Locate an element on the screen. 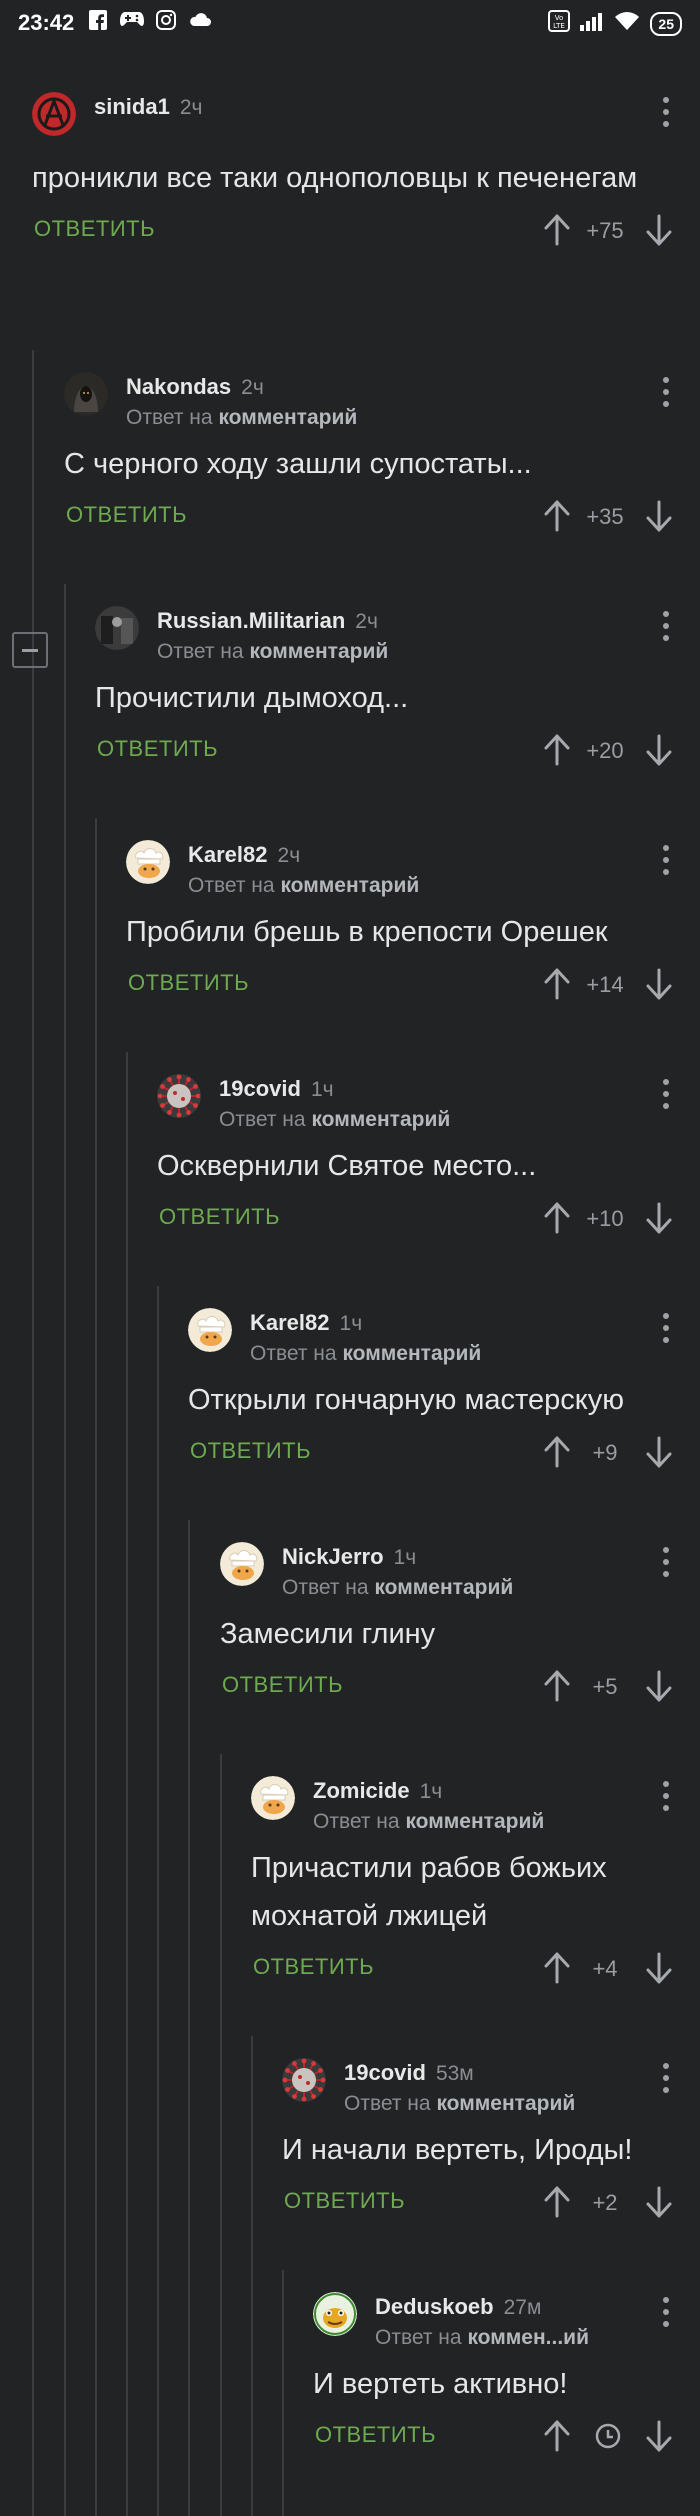 The image size is (700, 2516). username: Deduskoeb 27м is located at coordinates (458, 2307).